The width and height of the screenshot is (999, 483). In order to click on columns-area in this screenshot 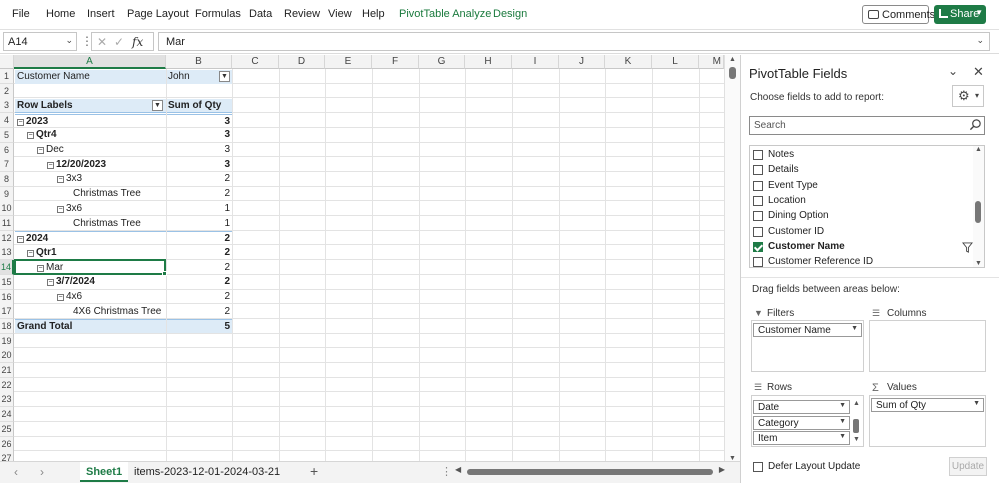, I will do `click(927, 346)`.